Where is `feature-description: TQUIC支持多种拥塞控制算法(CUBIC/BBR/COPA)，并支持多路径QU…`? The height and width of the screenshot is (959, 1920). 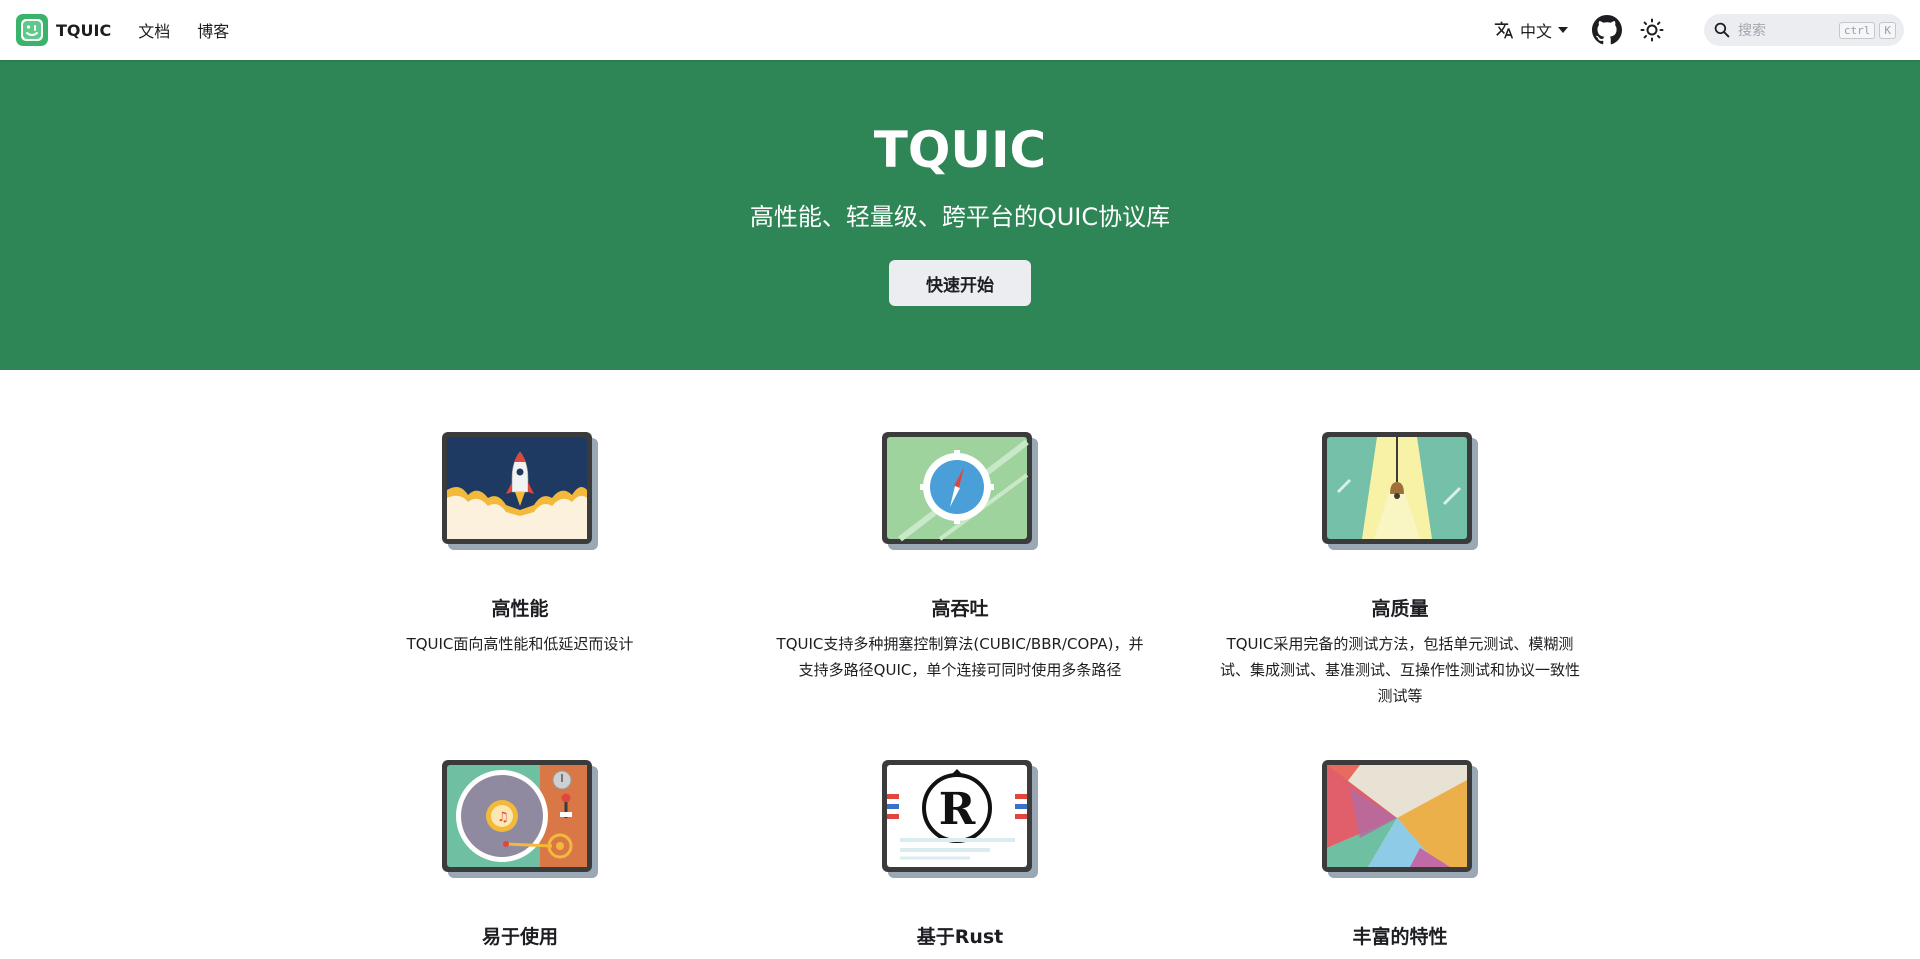
feature-description: TQUIC支持多种拥塞控制算法(CUBIC/BBR/COPA)，并支持多路径QU… is located at coordinates (960, 657).